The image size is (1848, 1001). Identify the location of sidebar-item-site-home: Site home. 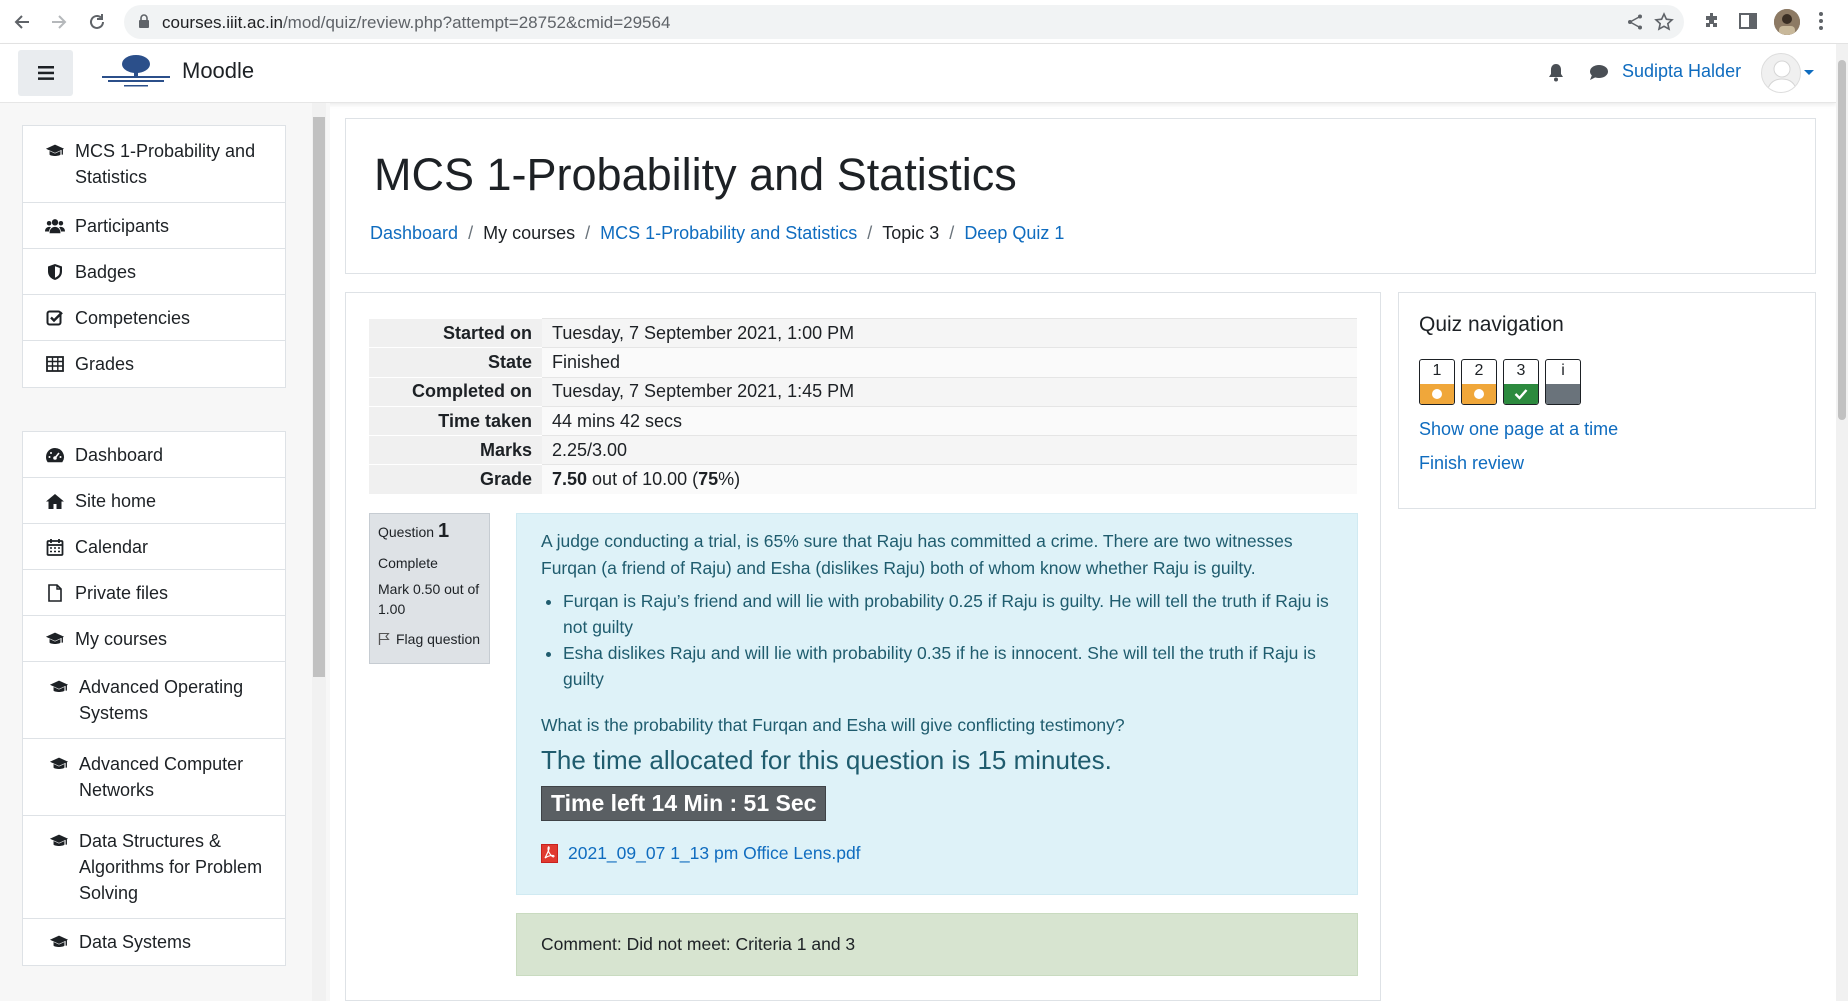
(154, 501).